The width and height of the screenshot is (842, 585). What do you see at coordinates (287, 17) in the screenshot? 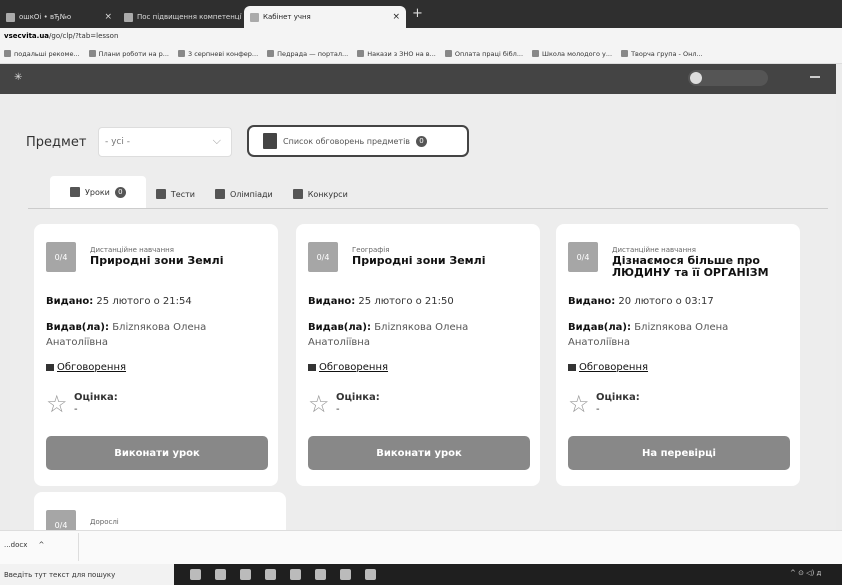
I see `browser-tab-label: Кабінет учня` at bounding box center [287, 17].